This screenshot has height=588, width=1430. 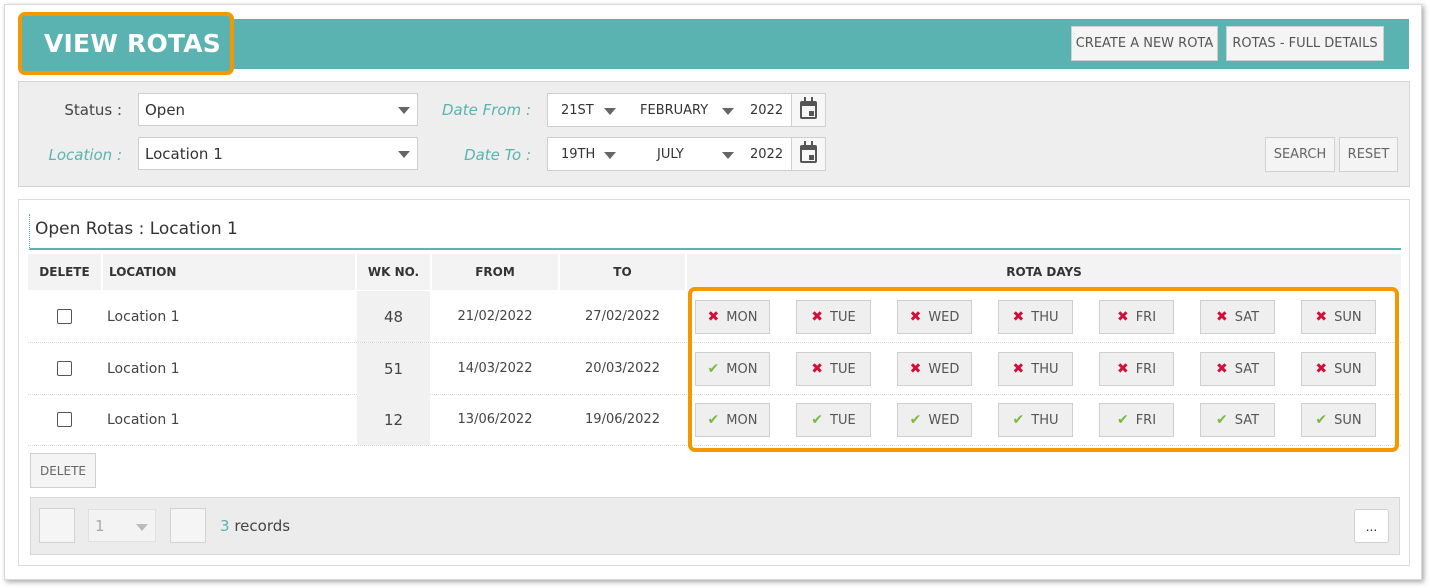 What do you see at coordinates (766, 154) in the screenshot?
I see `date-to-year: 2022` at bounding box center [766, 154].